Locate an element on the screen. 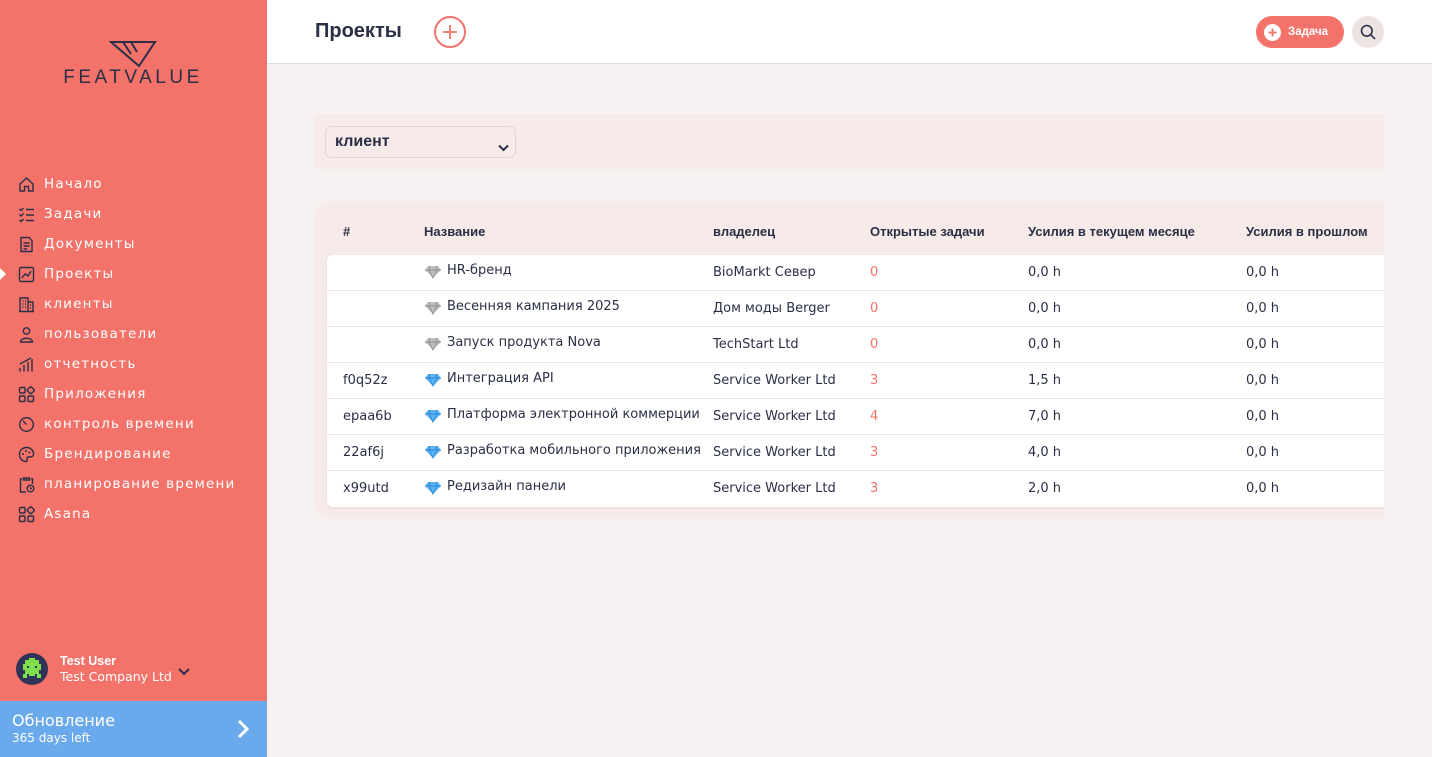 The image size is (1432, 757). logo-mark-icon is located at coordinates (133, 54).